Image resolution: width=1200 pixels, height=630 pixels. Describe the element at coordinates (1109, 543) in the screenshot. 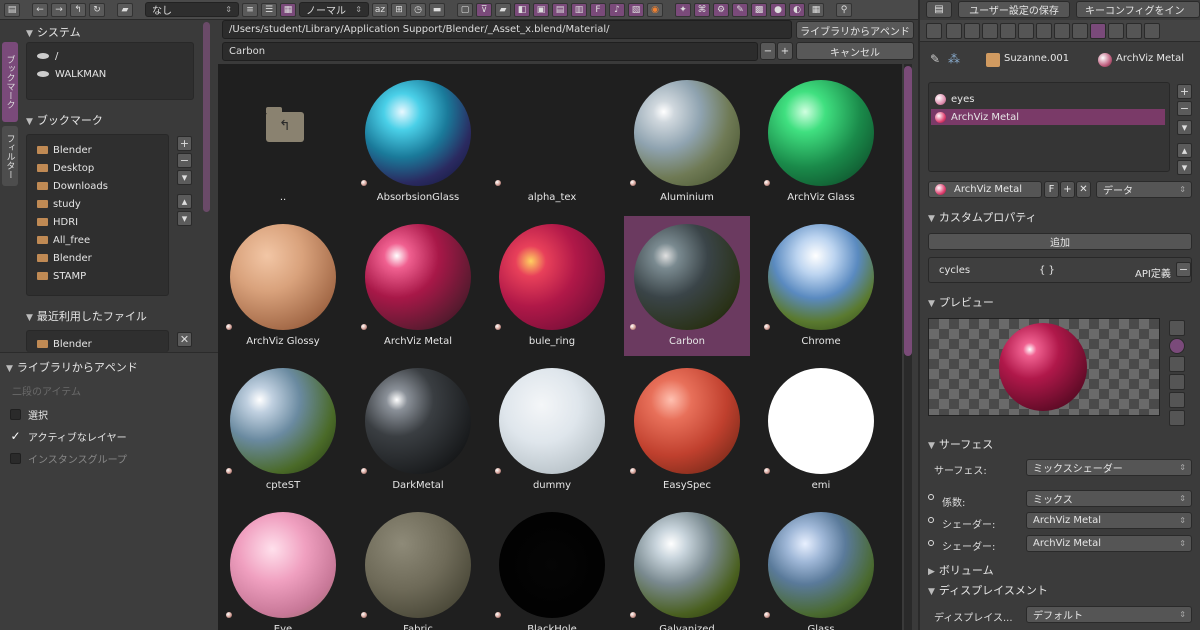

I see `shader2-dropdown: ArchViz Metal ⇕` at that location.